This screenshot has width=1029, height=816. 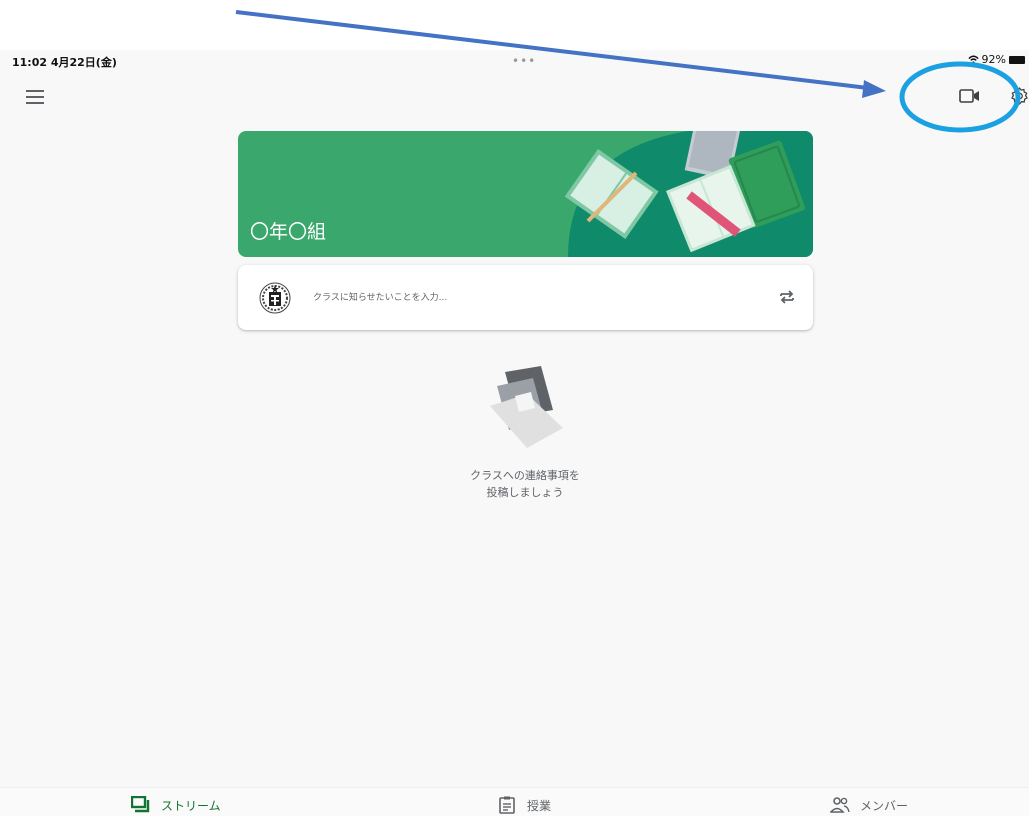 What do you see at coordinates (970, 96) in the screenshot?
I see `video-camera-icon` at bounding box center [970, 96].